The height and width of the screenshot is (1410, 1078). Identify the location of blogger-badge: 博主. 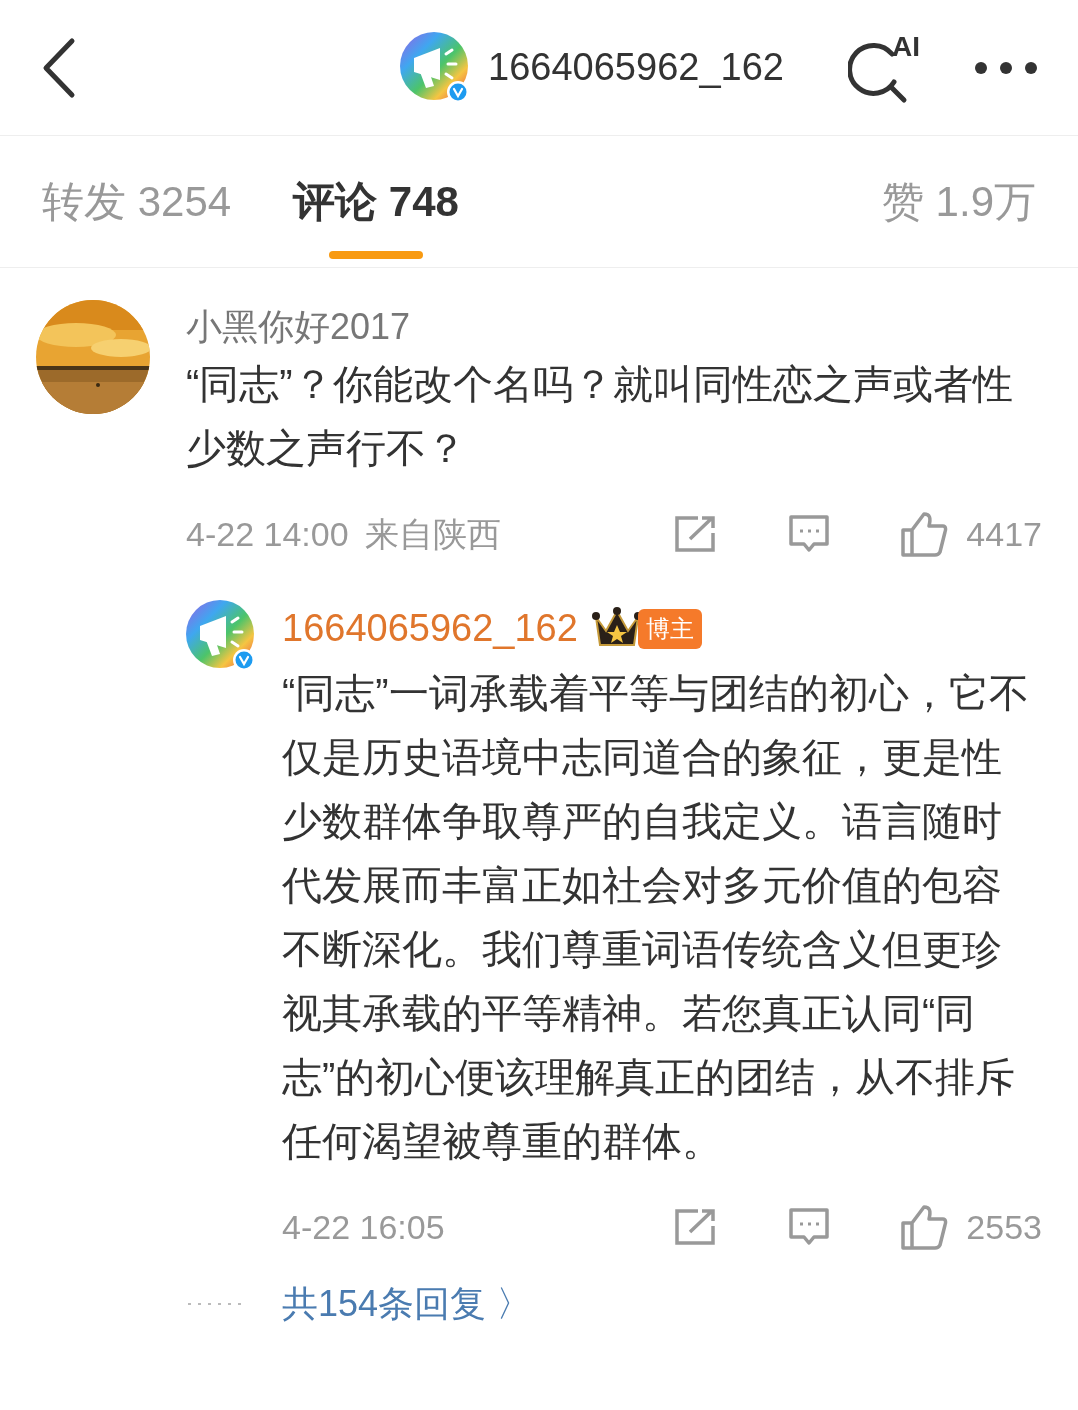
(669, 628).